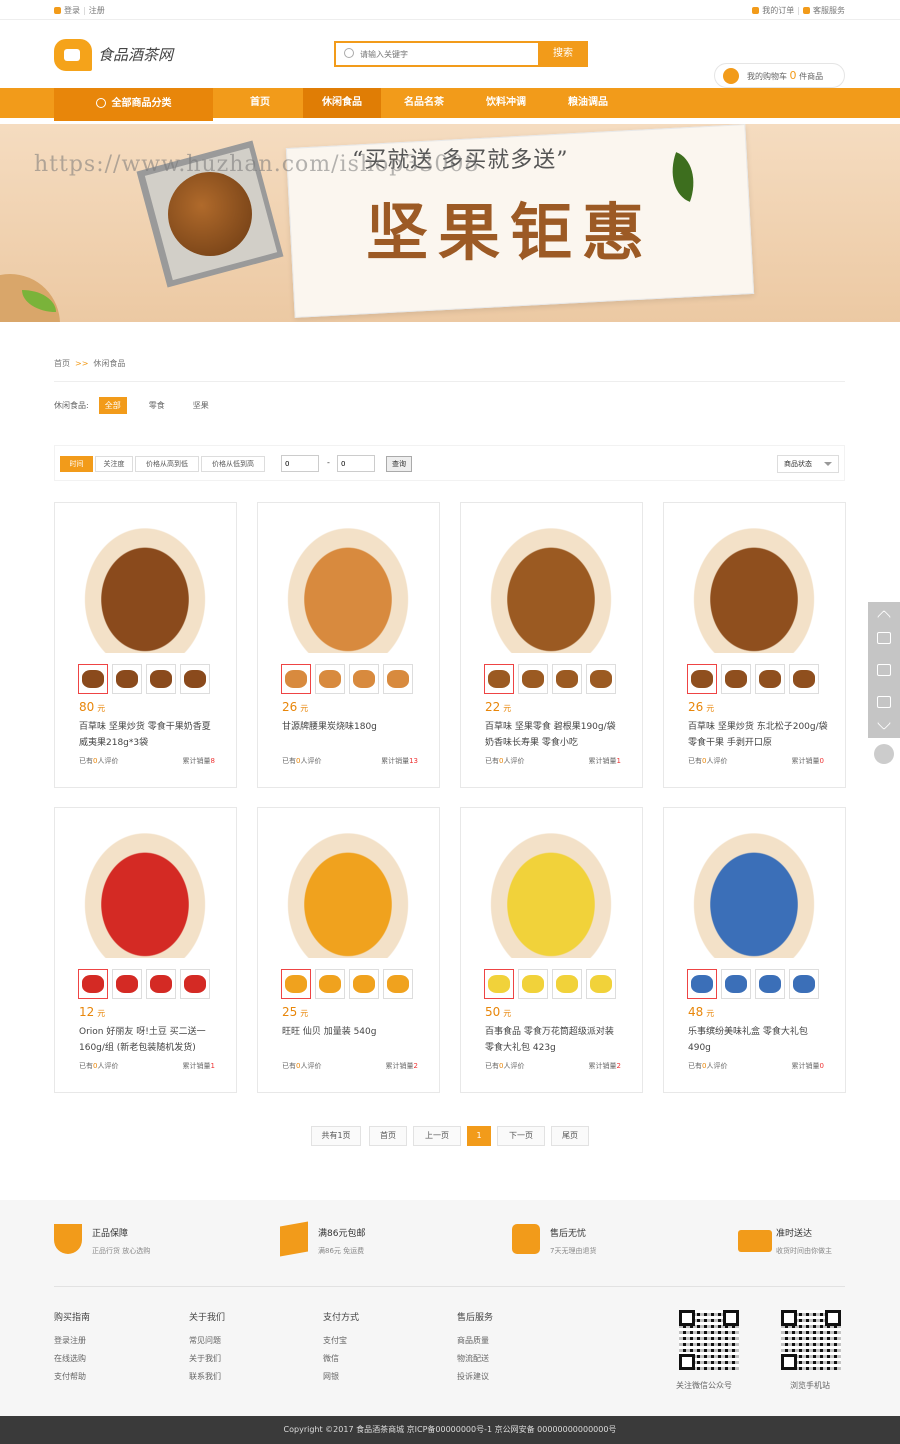 This screenshot has height=1444, width=900. I want to click on footer-link: 物流配送, so click(475, 1358).